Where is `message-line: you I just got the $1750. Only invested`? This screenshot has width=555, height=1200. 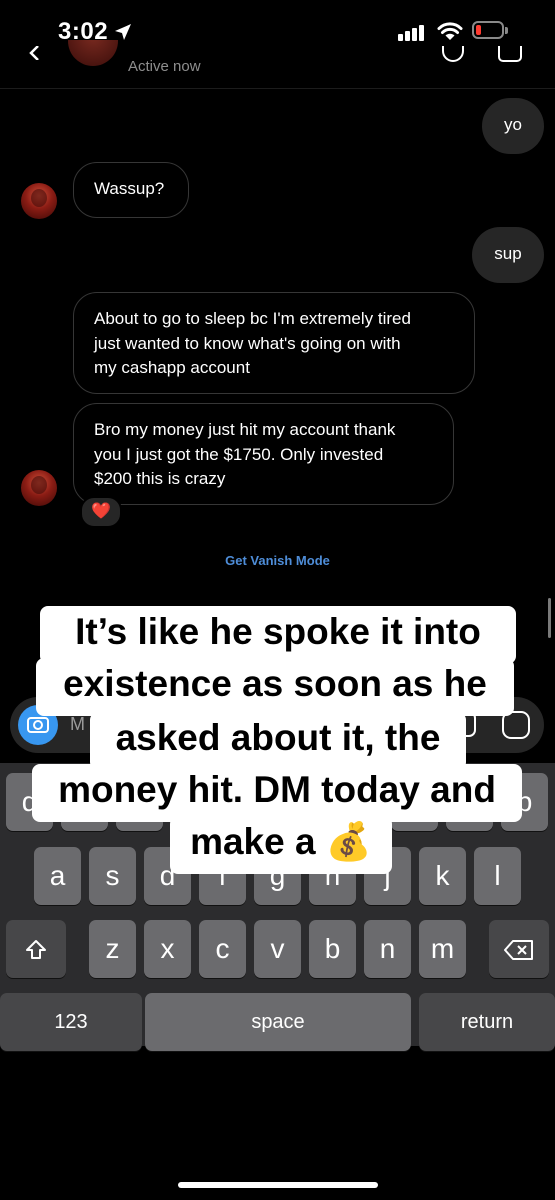
message-line: you I just got the $1750. Only invested is located at coordinates (239, 454).